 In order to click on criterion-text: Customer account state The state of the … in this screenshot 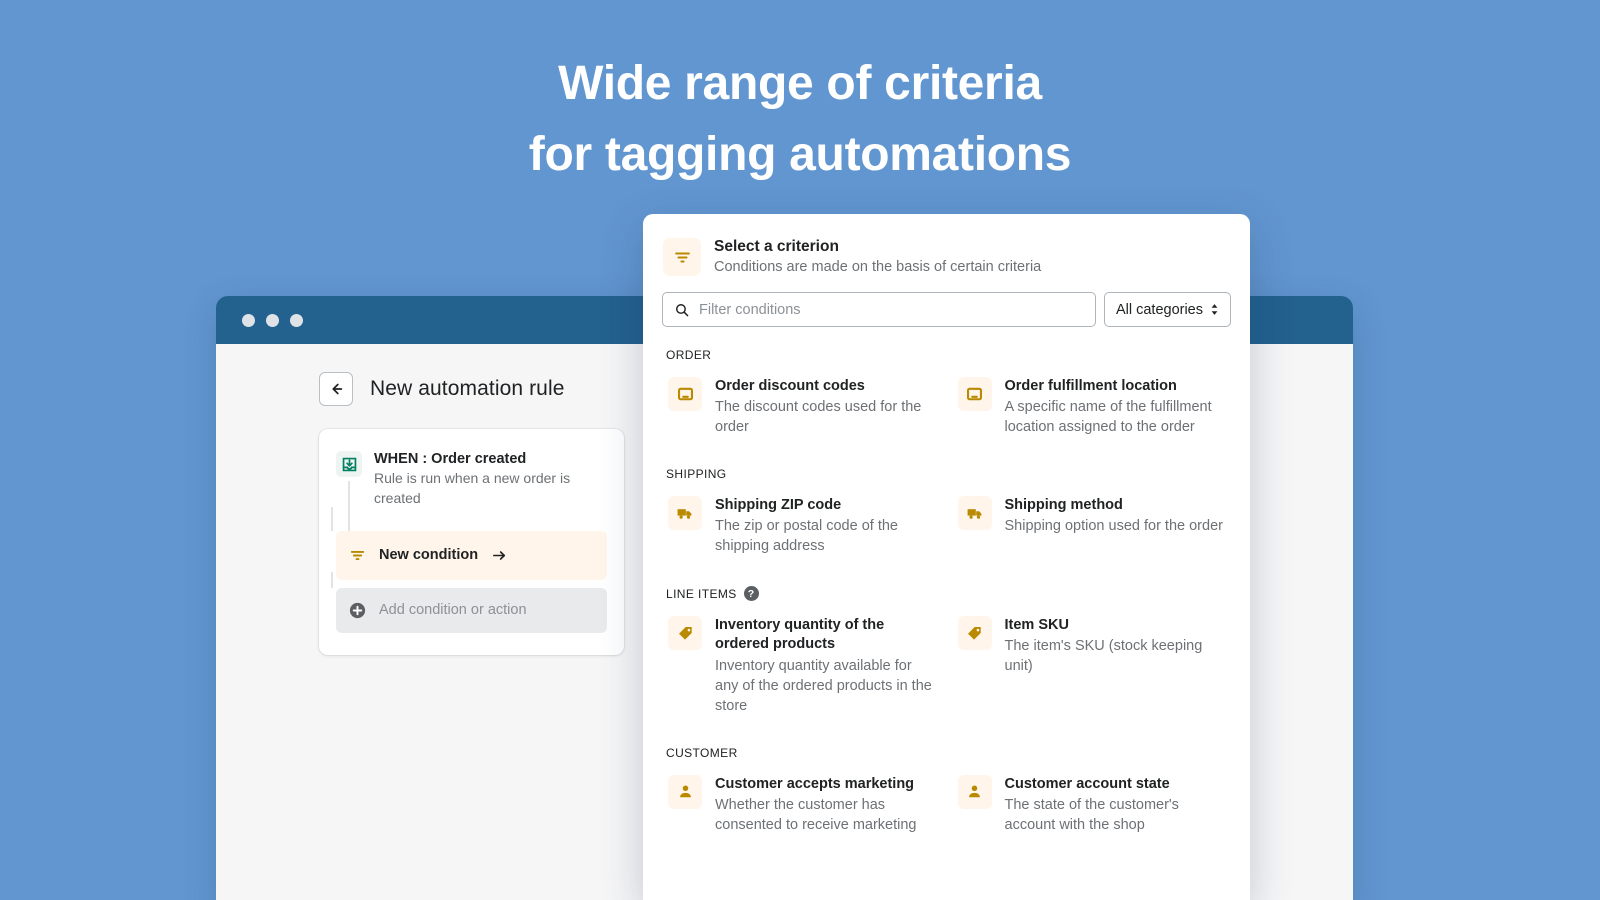, I will do `click(1114, 805)`.